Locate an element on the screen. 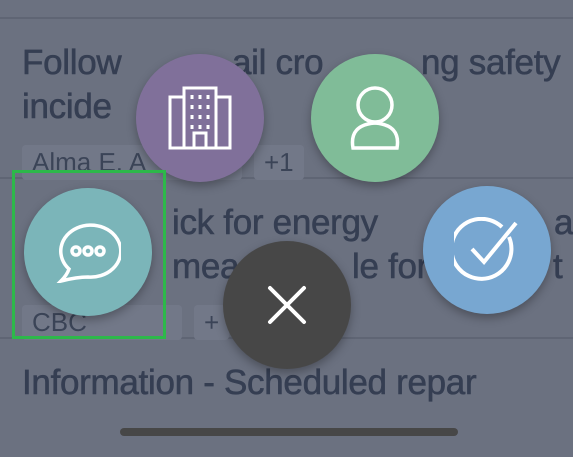  card-title-text: ng safety is located at coordinates (490, 62).